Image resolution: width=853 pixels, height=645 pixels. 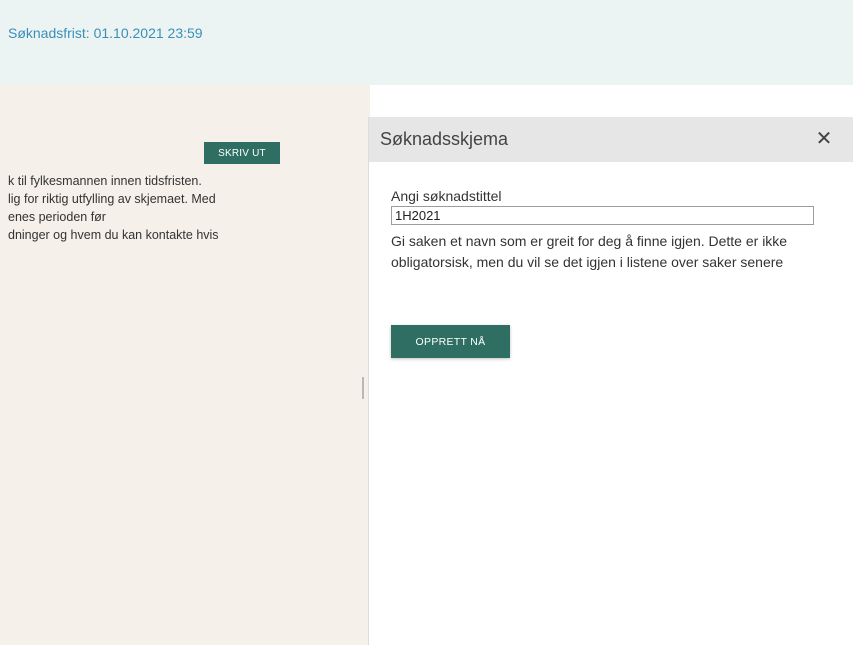 What do you see at coordinates (444, 139) in the screenshot?
I see `panel-title: Søknadsskjema` at bounding box center [444, 139].